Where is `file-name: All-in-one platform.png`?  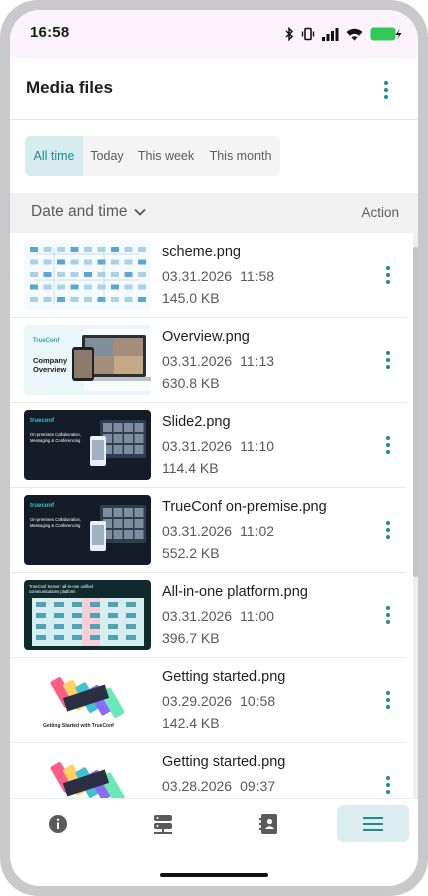 file-name: All-in-one platform.png is located at coordinates (235, 592).